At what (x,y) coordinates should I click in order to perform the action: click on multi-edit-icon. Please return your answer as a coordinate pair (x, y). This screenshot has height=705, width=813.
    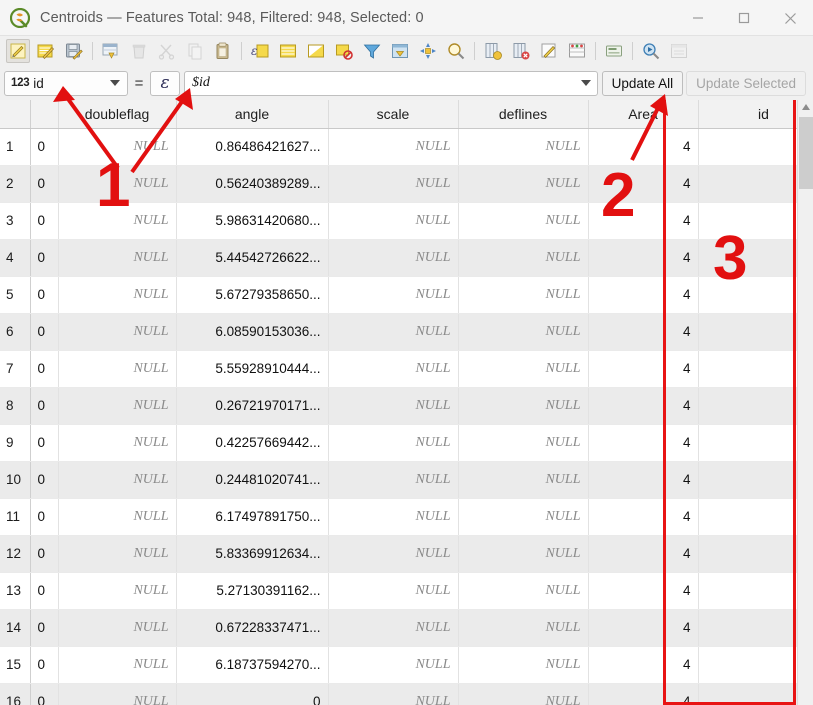
    Looking at the image, I should click on (614, 51).